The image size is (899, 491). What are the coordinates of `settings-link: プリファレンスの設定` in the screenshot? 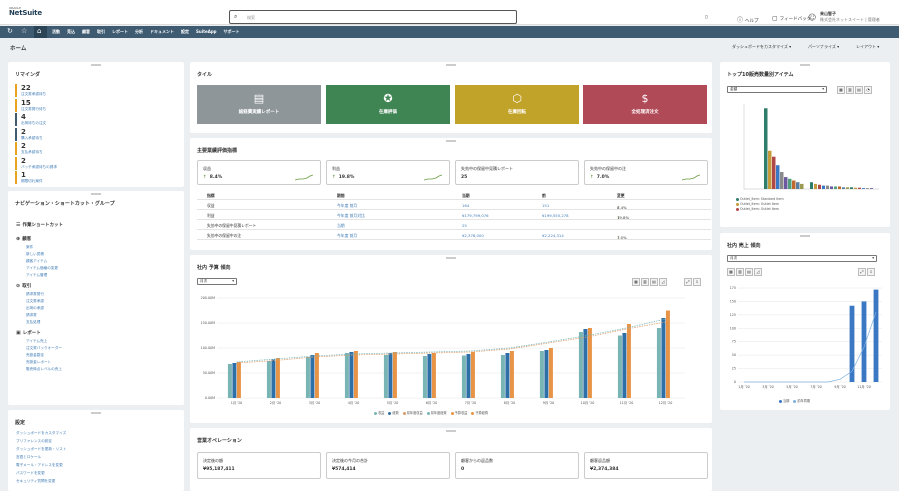 It's located at (34, 441).